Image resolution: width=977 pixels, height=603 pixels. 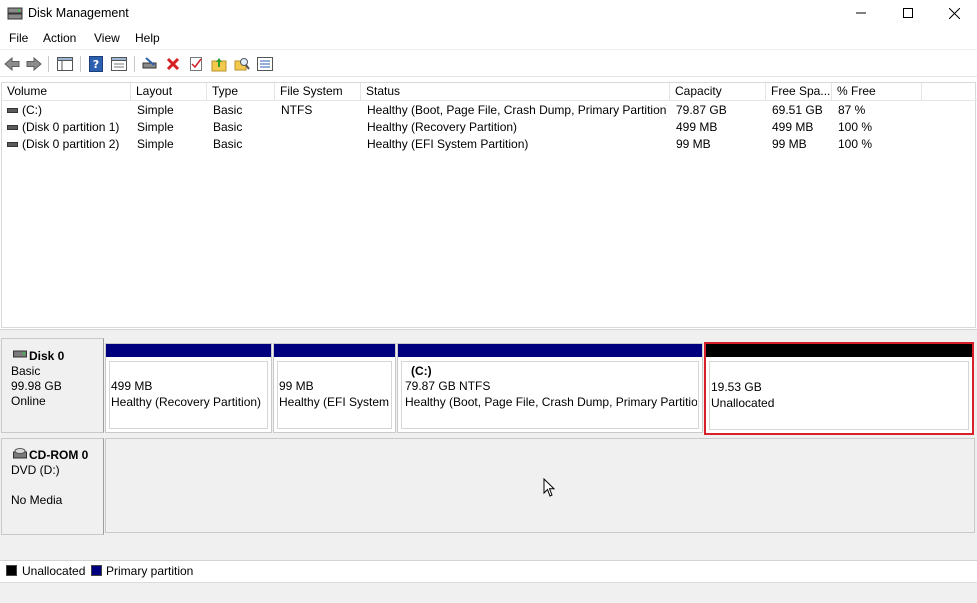 I want to click on volume-free-space: 499 MB, so click(x=793, y=127).